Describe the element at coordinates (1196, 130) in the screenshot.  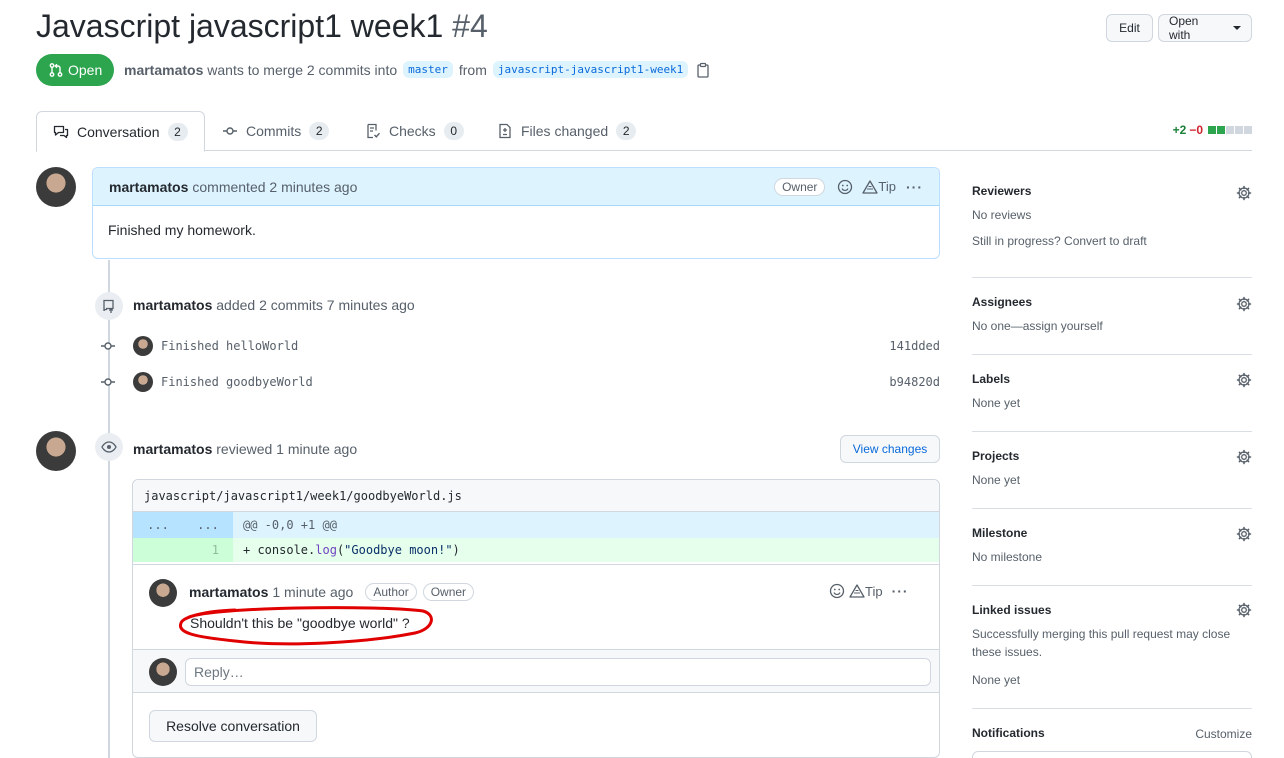
I see `deletions-count: −0` at that location.